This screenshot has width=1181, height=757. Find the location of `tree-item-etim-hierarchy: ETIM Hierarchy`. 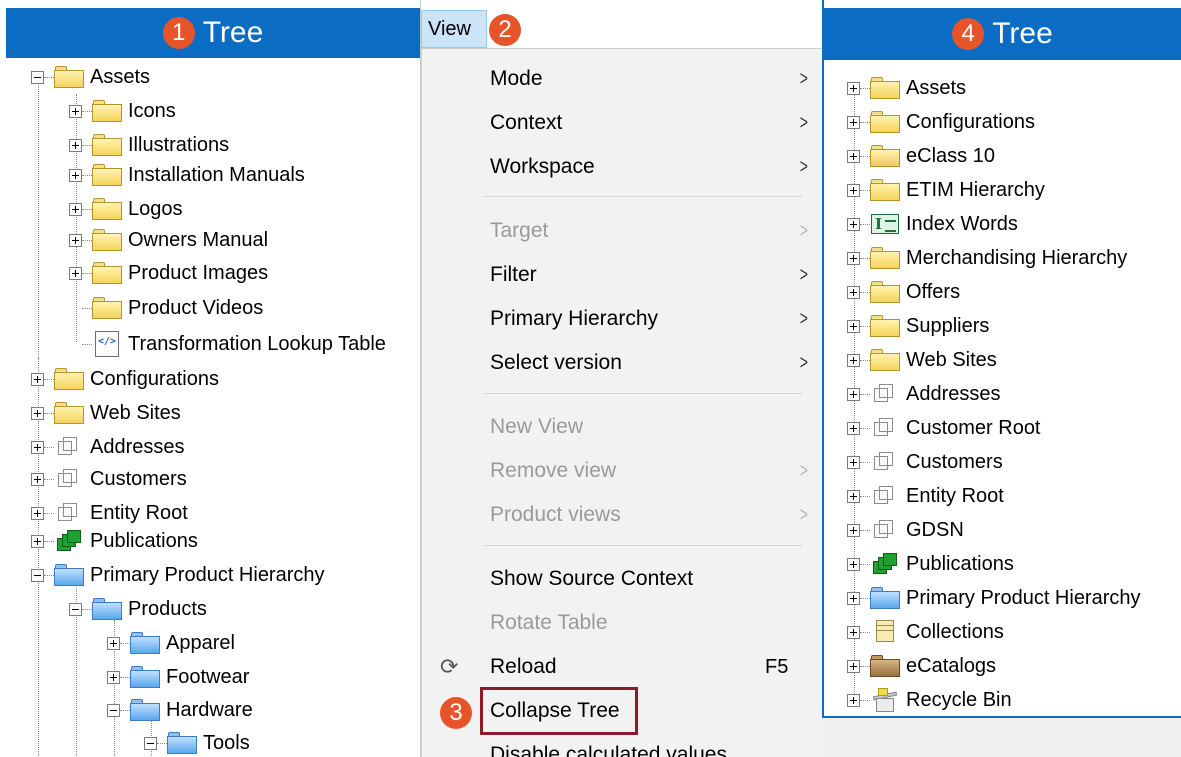

tree-item-etim-hierarchy: ETIM Hierarchy is located at coordinates (946, 190).